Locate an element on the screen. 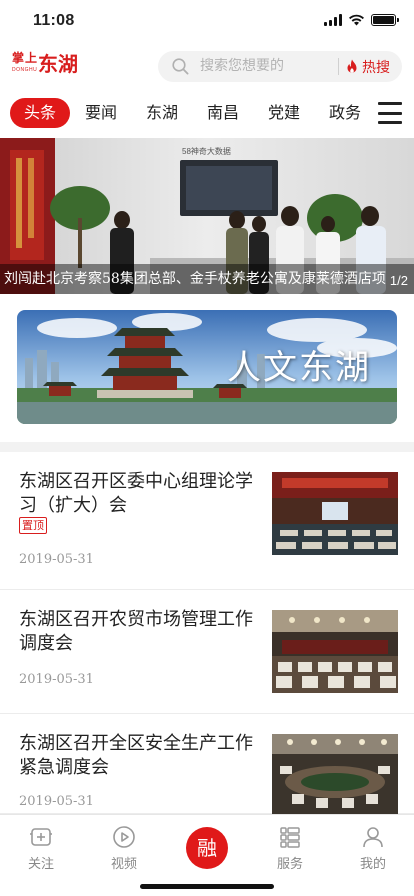 Image resolution: width=414 pixels, height=896 pixels. play-circle-icon is located at coordinates (124, 837).